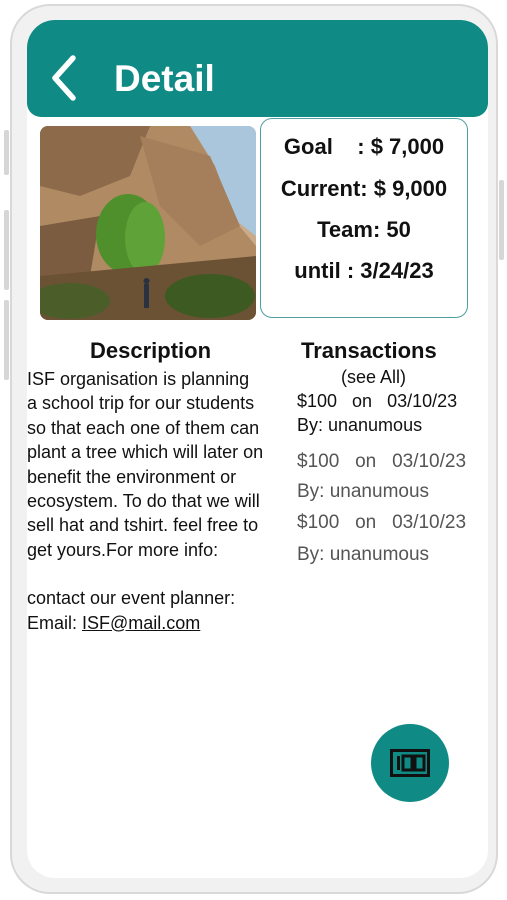 The height and width of the screenshot is (900, 507). What do you see at coordinates (151, 350) in the screenshot?
I see `description-heading: Description` at bounding box center [151, 350].